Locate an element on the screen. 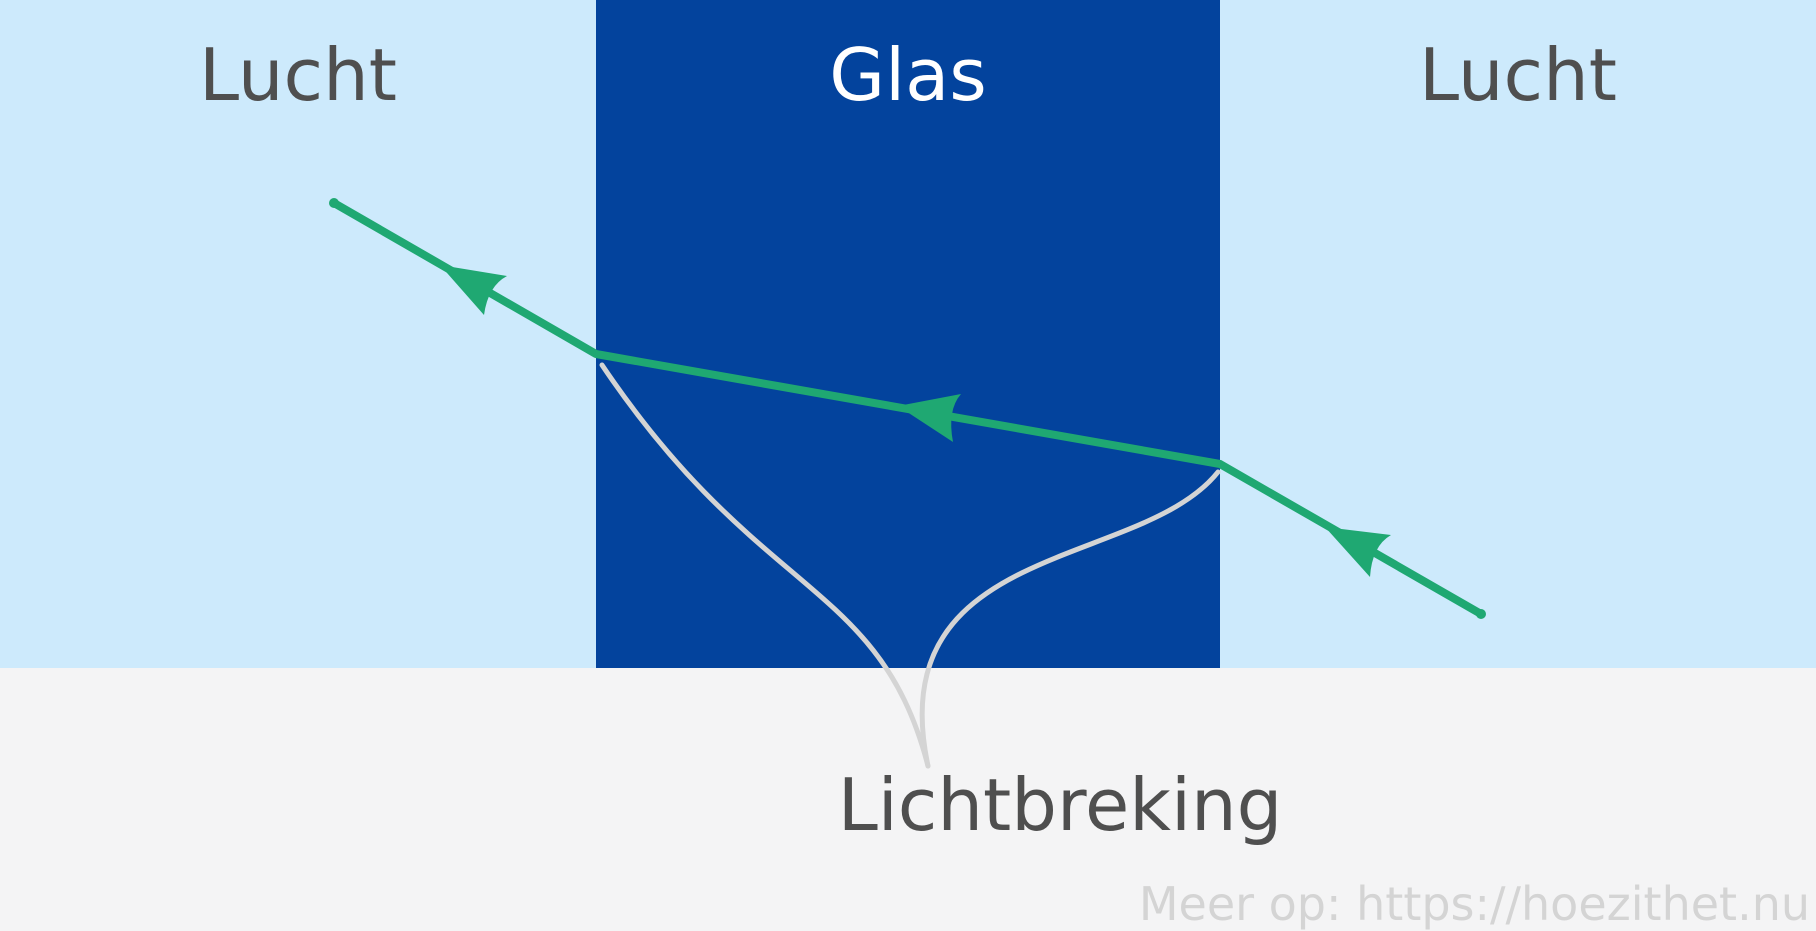 This screenshot has width=1816, height=931. ray-end-point is located at coordinates (334, 203).